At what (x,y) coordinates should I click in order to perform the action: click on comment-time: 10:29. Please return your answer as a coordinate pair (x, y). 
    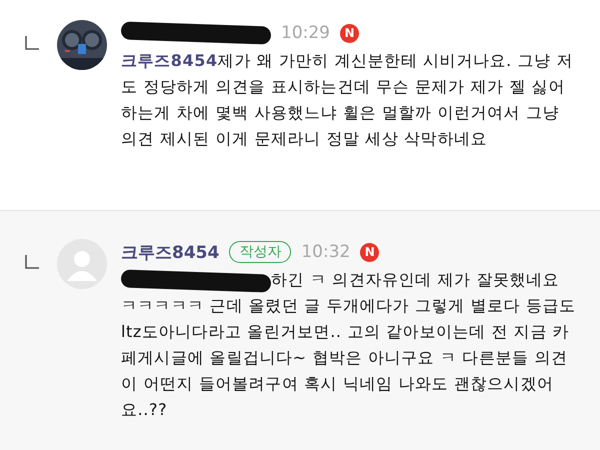
    Looking at the image, I should click on (305, 33).